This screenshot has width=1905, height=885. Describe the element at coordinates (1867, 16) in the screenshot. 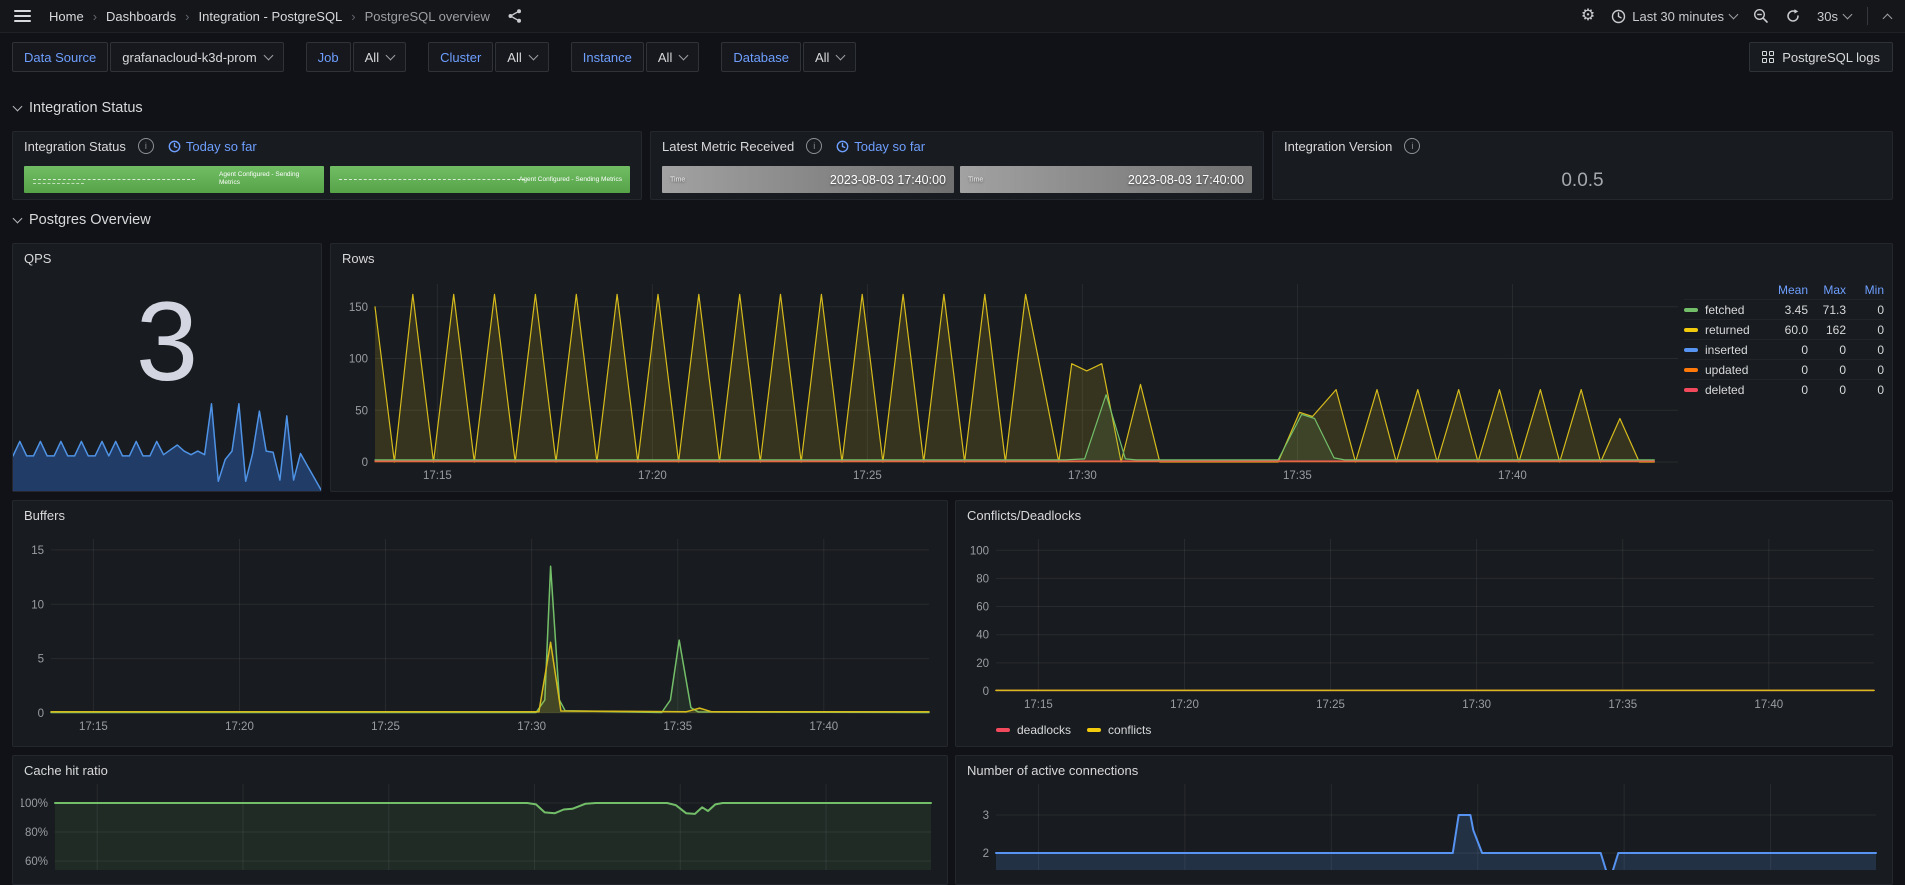

I see `toolbar-divider` at that location.